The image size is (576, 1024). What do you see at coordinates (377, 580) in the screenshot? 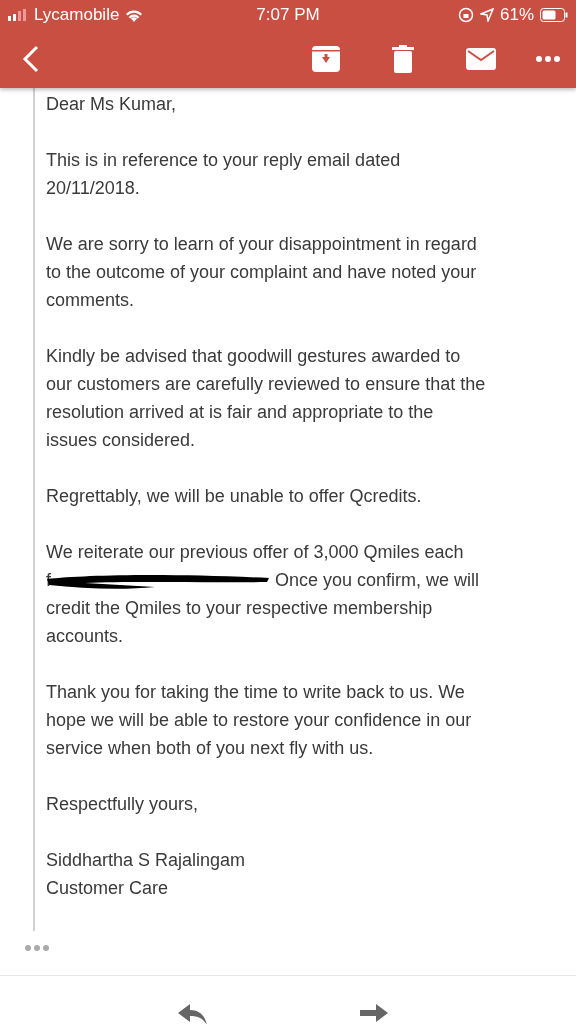
I see `text: Once you confirm, we will` at bounding box center [377, 580].